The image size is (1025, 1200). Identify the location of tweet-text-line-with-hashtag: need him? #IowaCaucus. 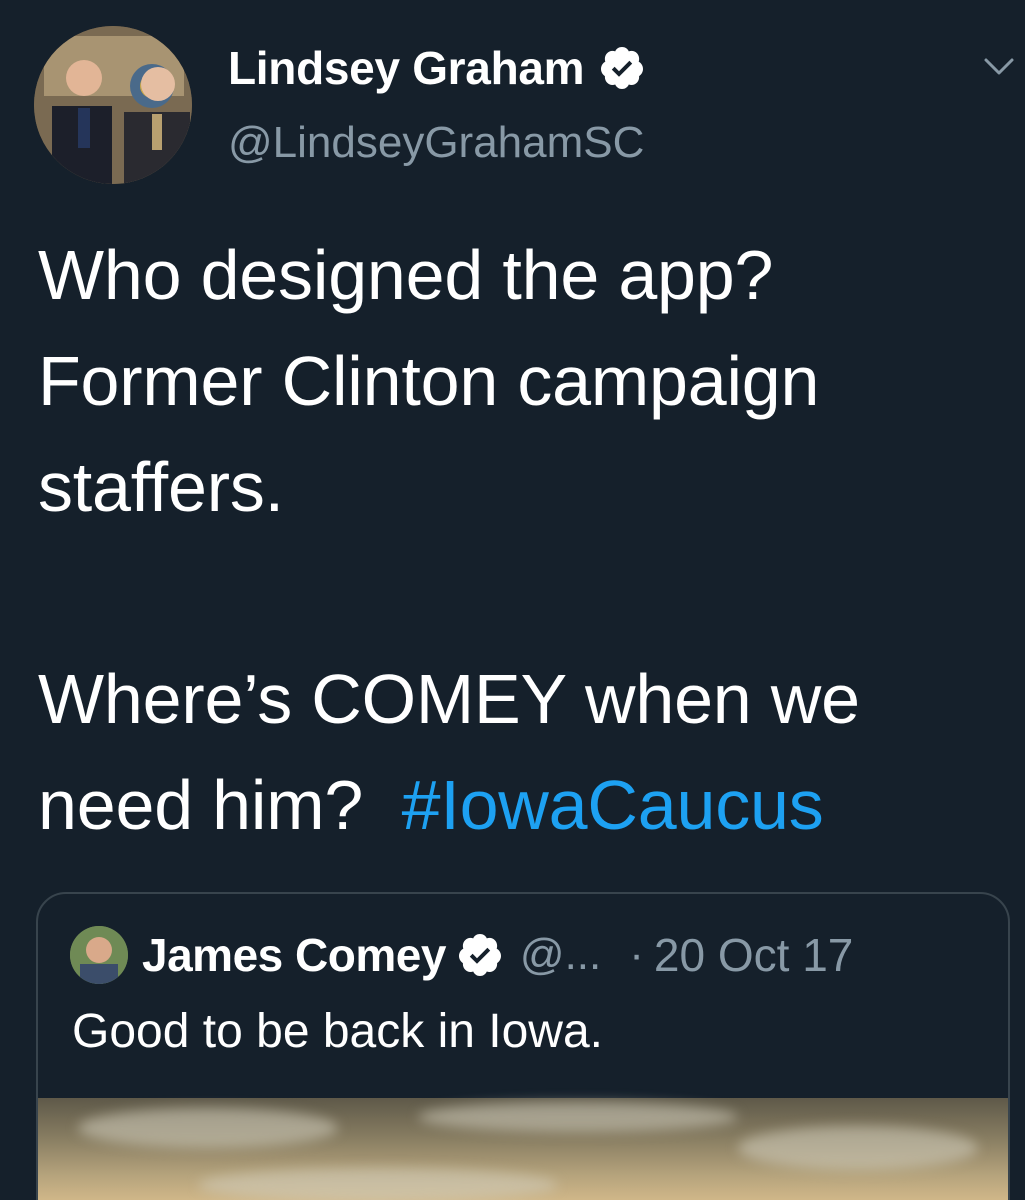
(431, 805).